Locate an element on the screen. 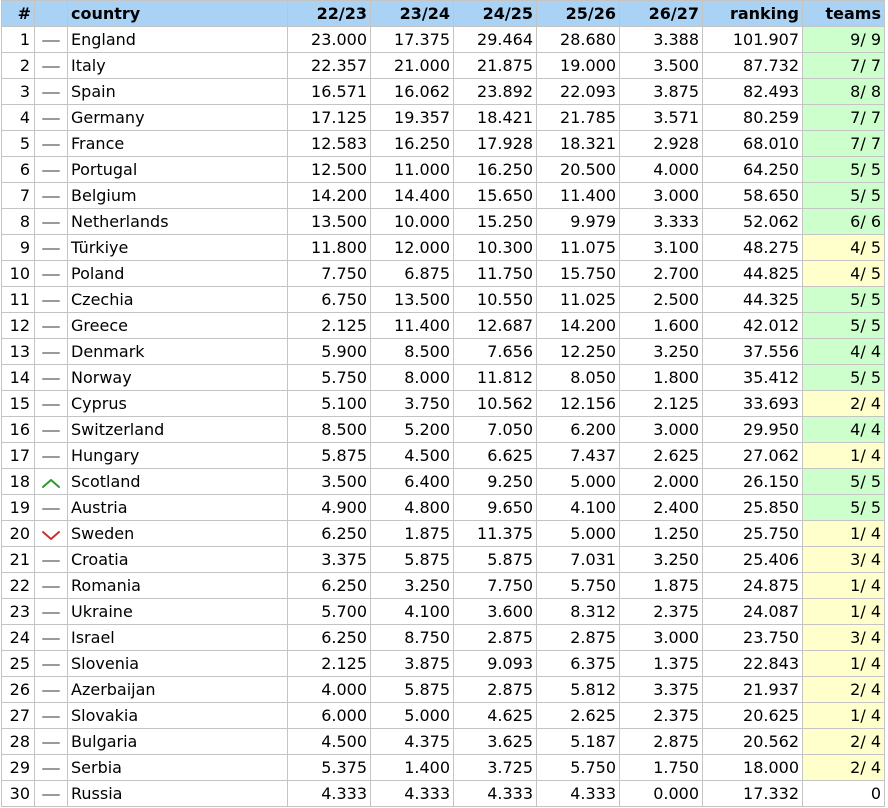 The width and height of the screenshot is (888, 808). season-25-26-cell: 2.625 is located at coordinates (578, 715).